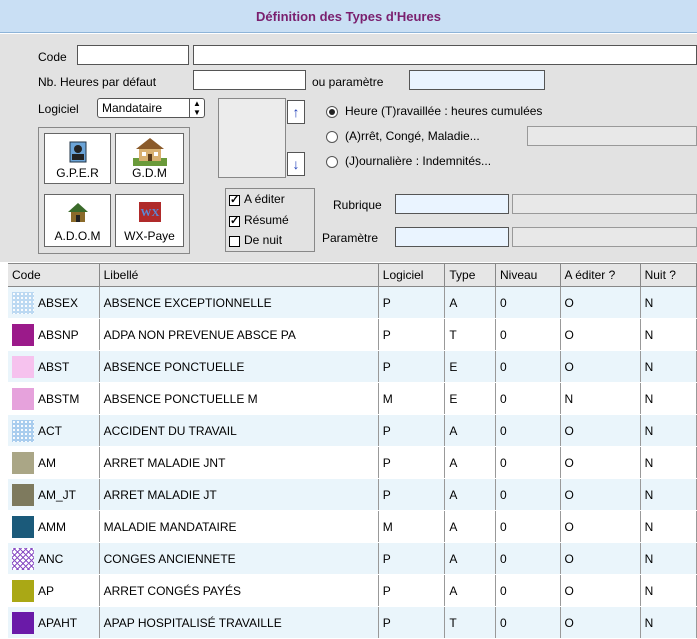  Describe the element at coordinates (54, 526) in the screenshot. I see `cell-code: AMM` at that location.